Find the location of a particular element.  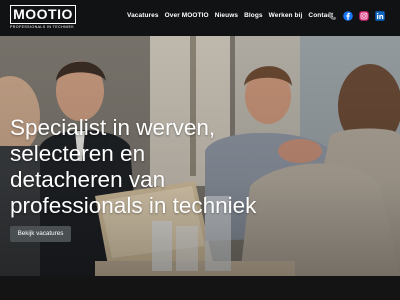

nav-over-mootio: Over MOOTIO is located at coordinates (187, 15).